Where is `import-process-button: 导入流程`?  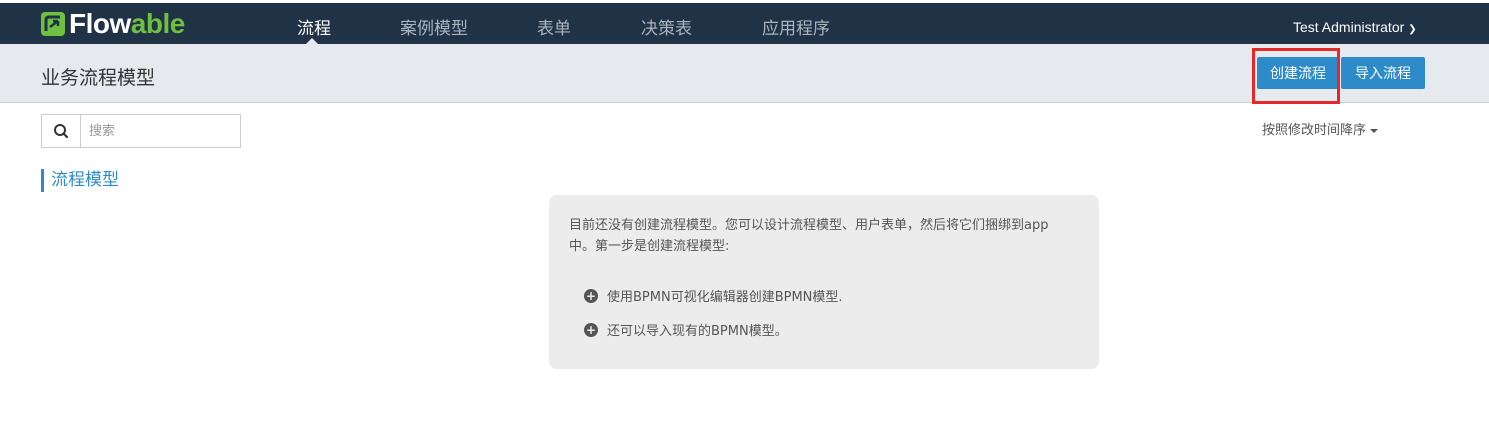
import-process-button: 导入流程 is located at coordinates (1383, 73).